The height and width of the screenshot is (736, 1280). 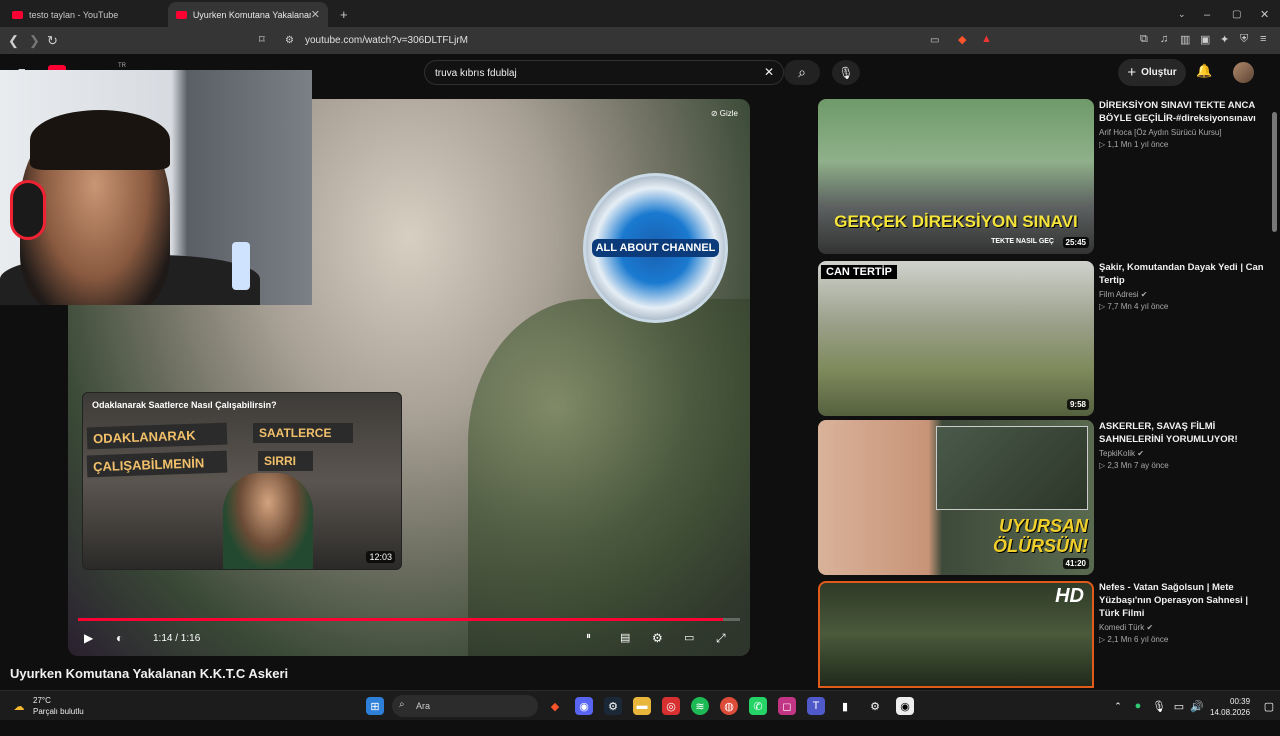 I want to click on brave-shield-icon: ◆, so click(x=962, y=39).